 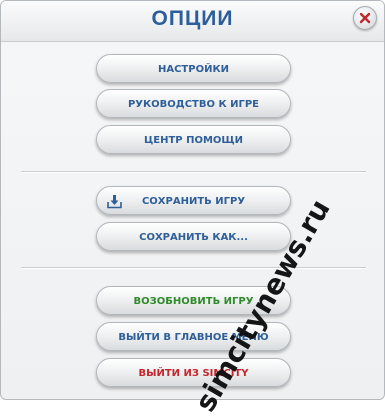 I want to click on game-guide-label: РУКОВОДСТВО К ИГРЕ, so click(x=193, y=104).